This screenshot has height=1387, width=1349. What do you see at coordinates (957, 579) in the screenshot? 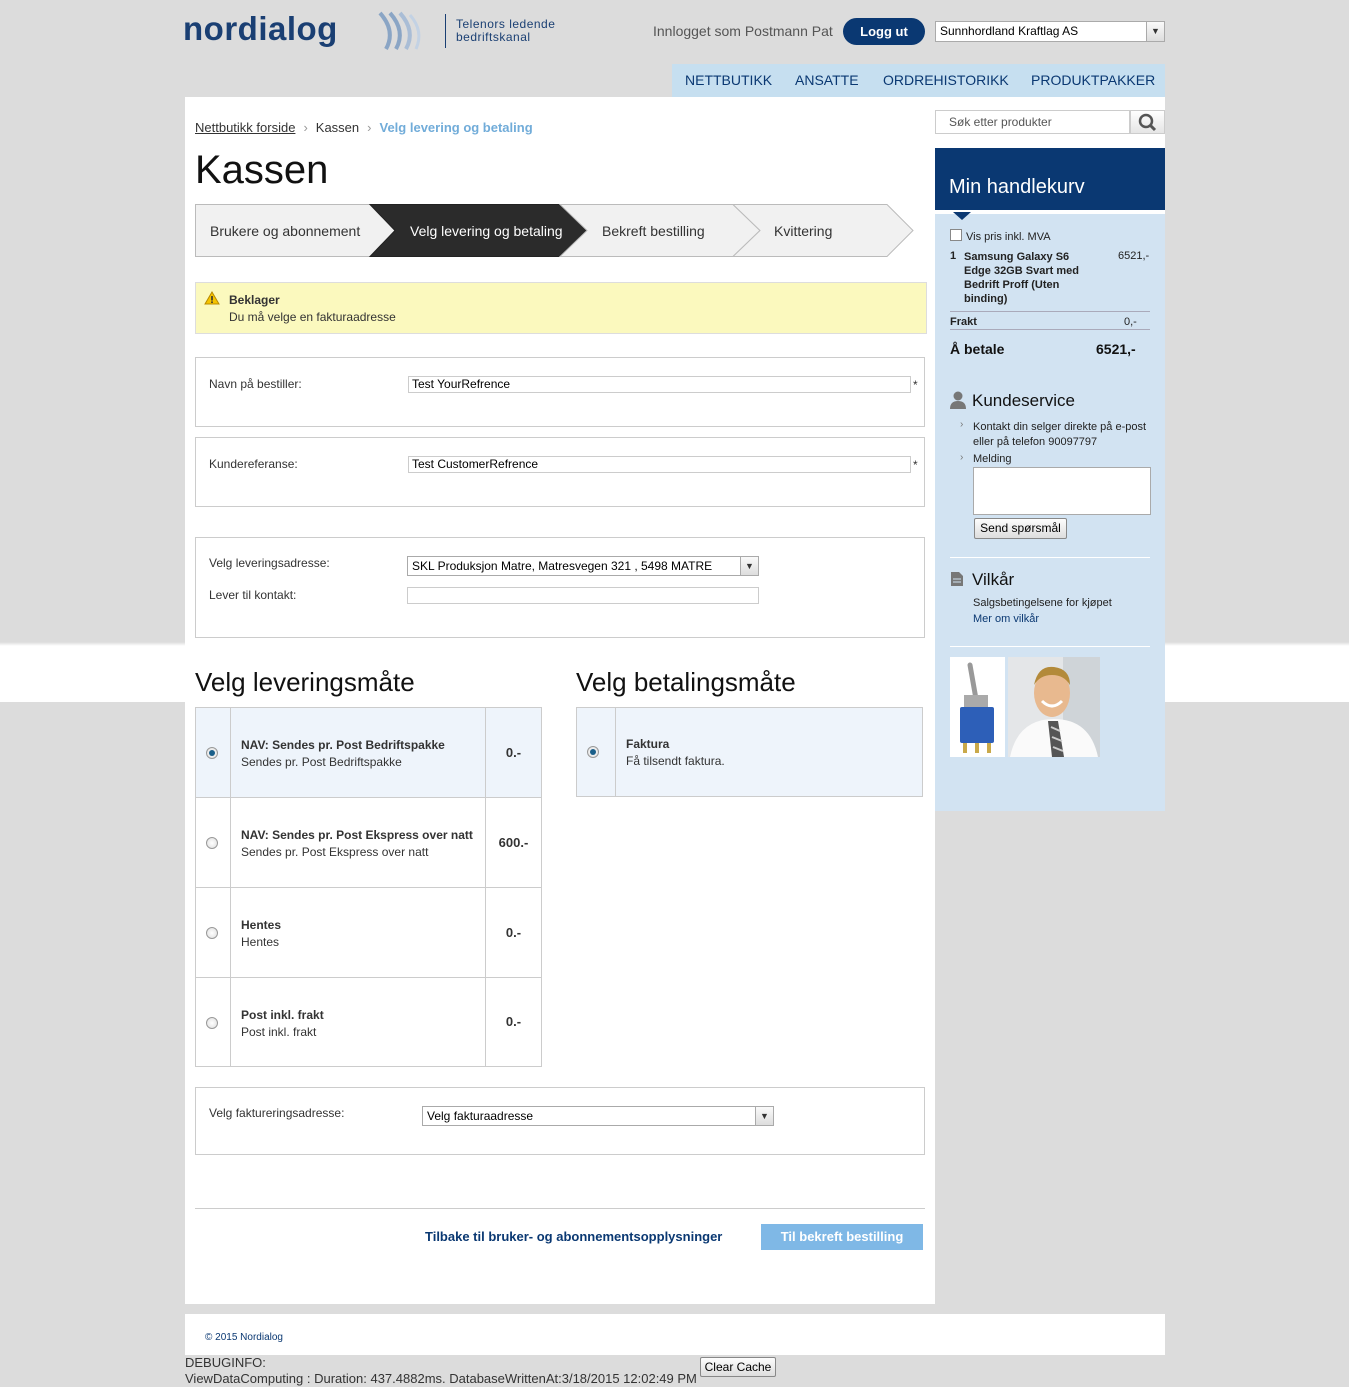
I see `document-icon` at bounding box center [957, 579].